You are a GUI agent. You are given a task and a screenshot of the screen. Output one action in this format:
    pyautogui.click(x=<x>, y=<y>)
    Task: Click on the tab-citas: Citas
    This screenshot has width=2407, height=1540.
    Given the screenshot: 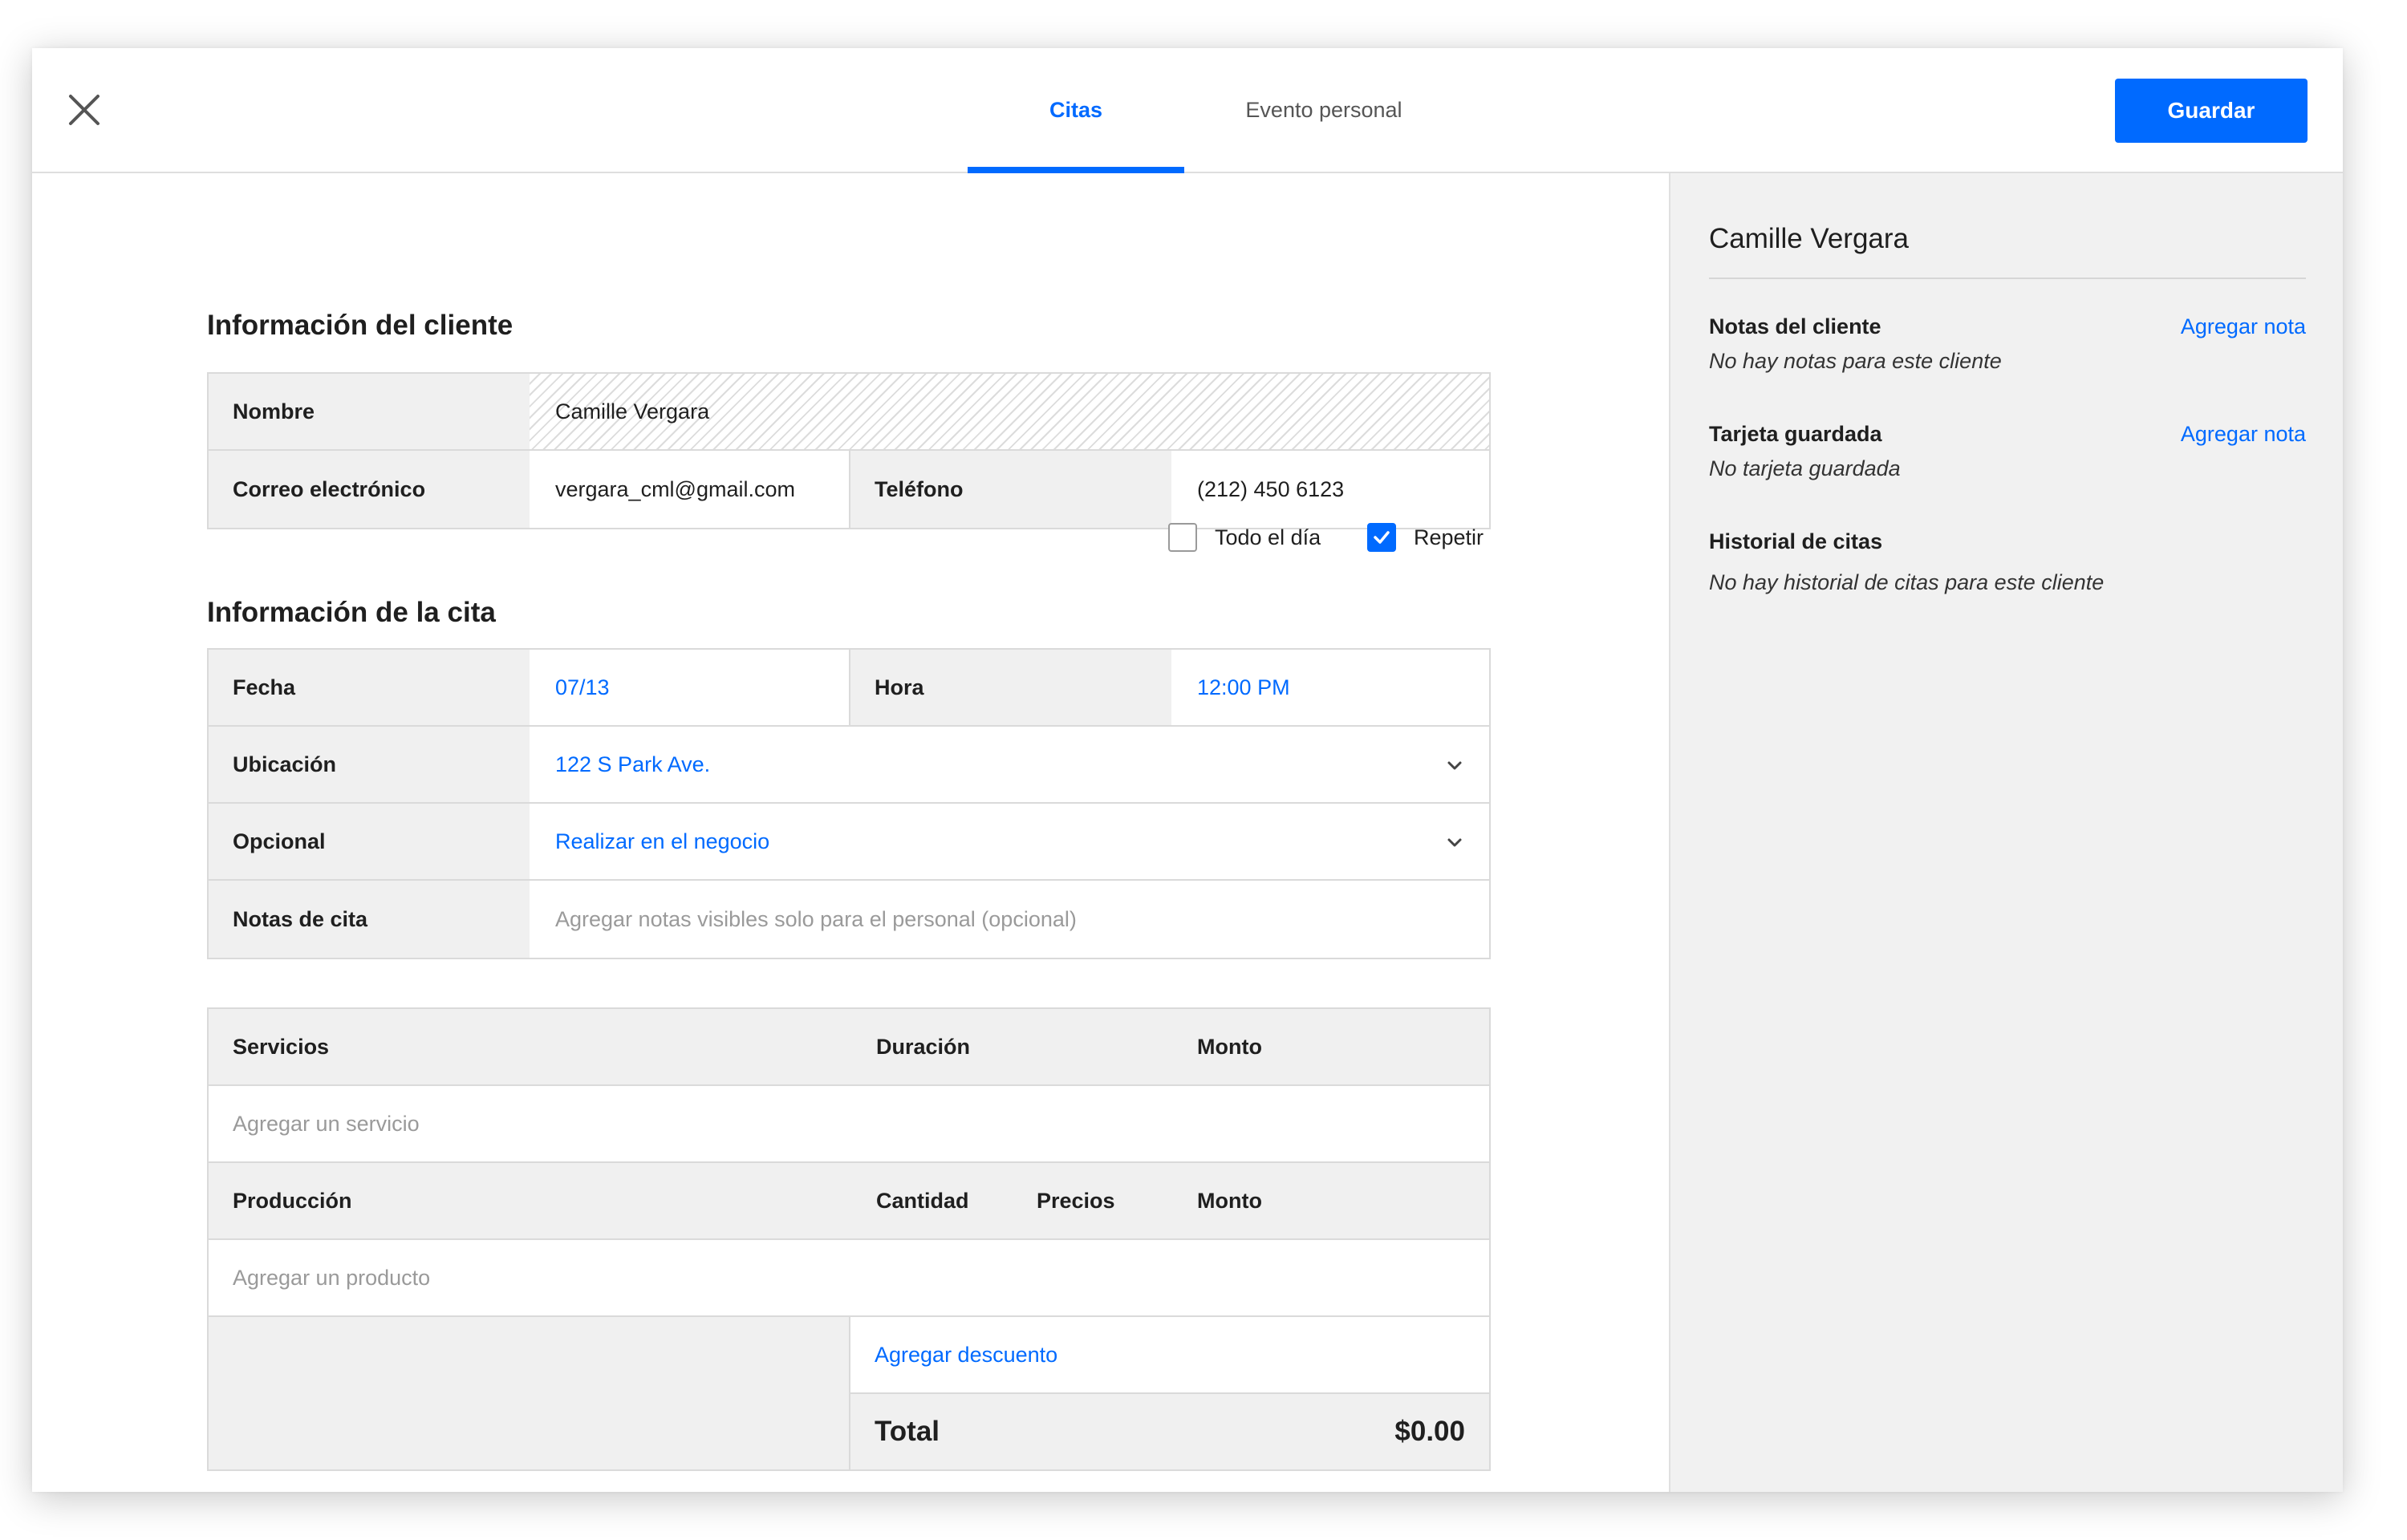 What is the action you would take?
    pyautogui.click(x=1076, y=110)
    